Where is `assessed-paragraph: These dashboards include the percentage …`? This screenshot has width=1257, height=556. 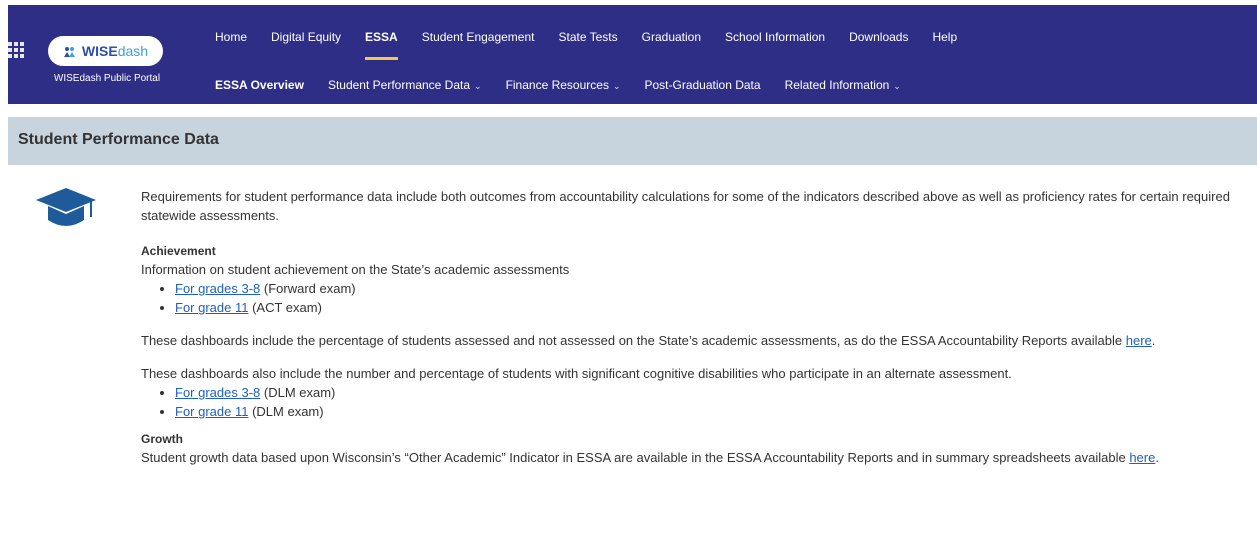
assessed-paragraph: These dashboards include the percentage … is located at coordinates (691, 340).